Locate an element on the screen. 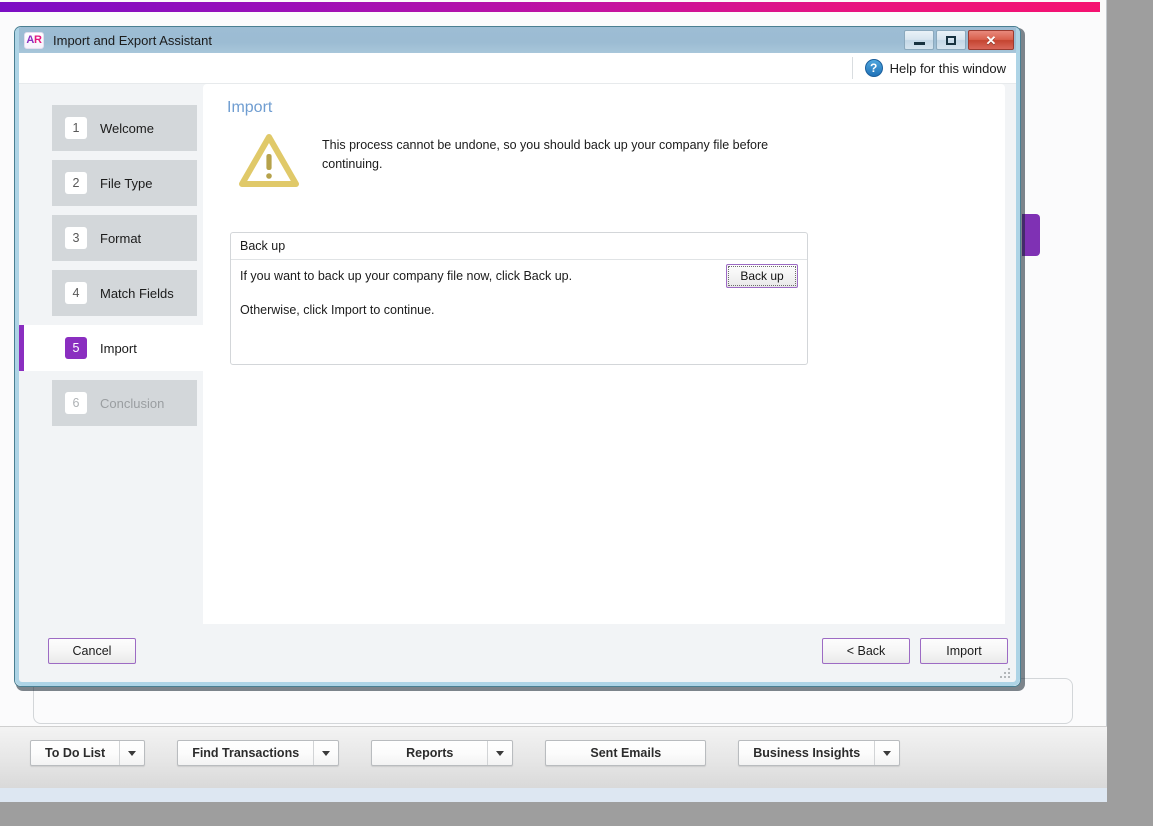  bottom-status-strip is located at coordinates (553, 795).